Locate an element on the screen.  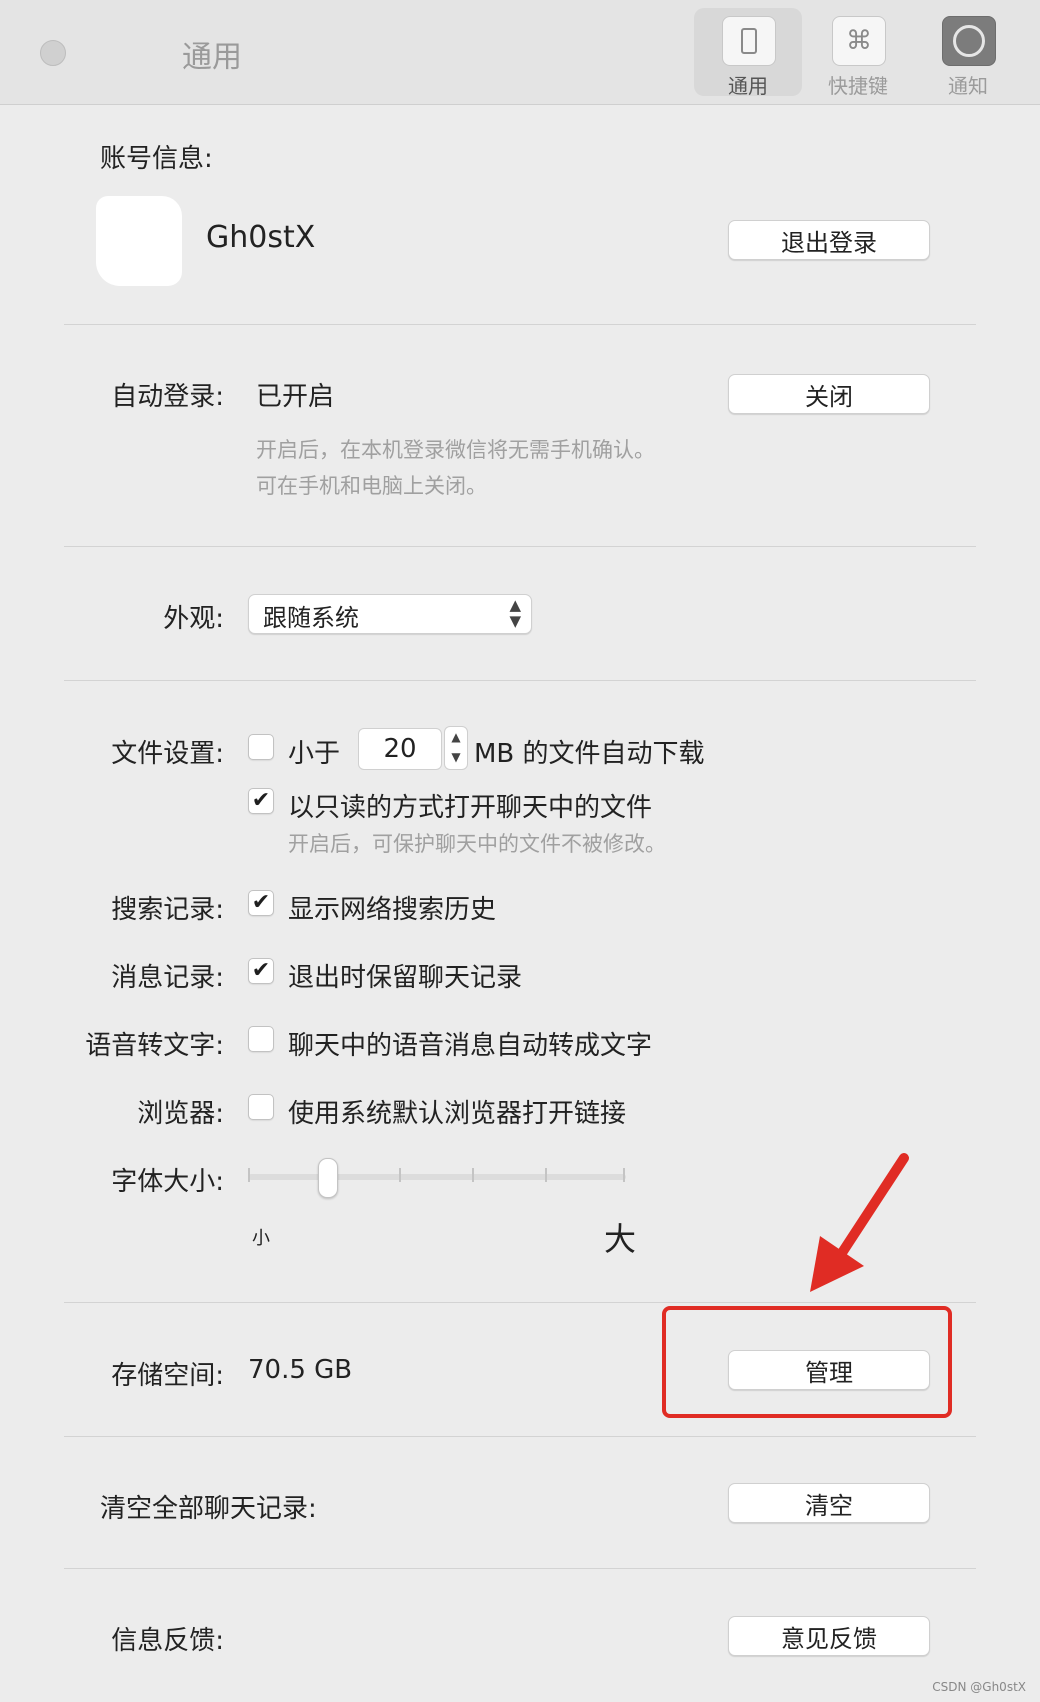
auto-login-label: 自动登录: is located at coordinates (167, 397).